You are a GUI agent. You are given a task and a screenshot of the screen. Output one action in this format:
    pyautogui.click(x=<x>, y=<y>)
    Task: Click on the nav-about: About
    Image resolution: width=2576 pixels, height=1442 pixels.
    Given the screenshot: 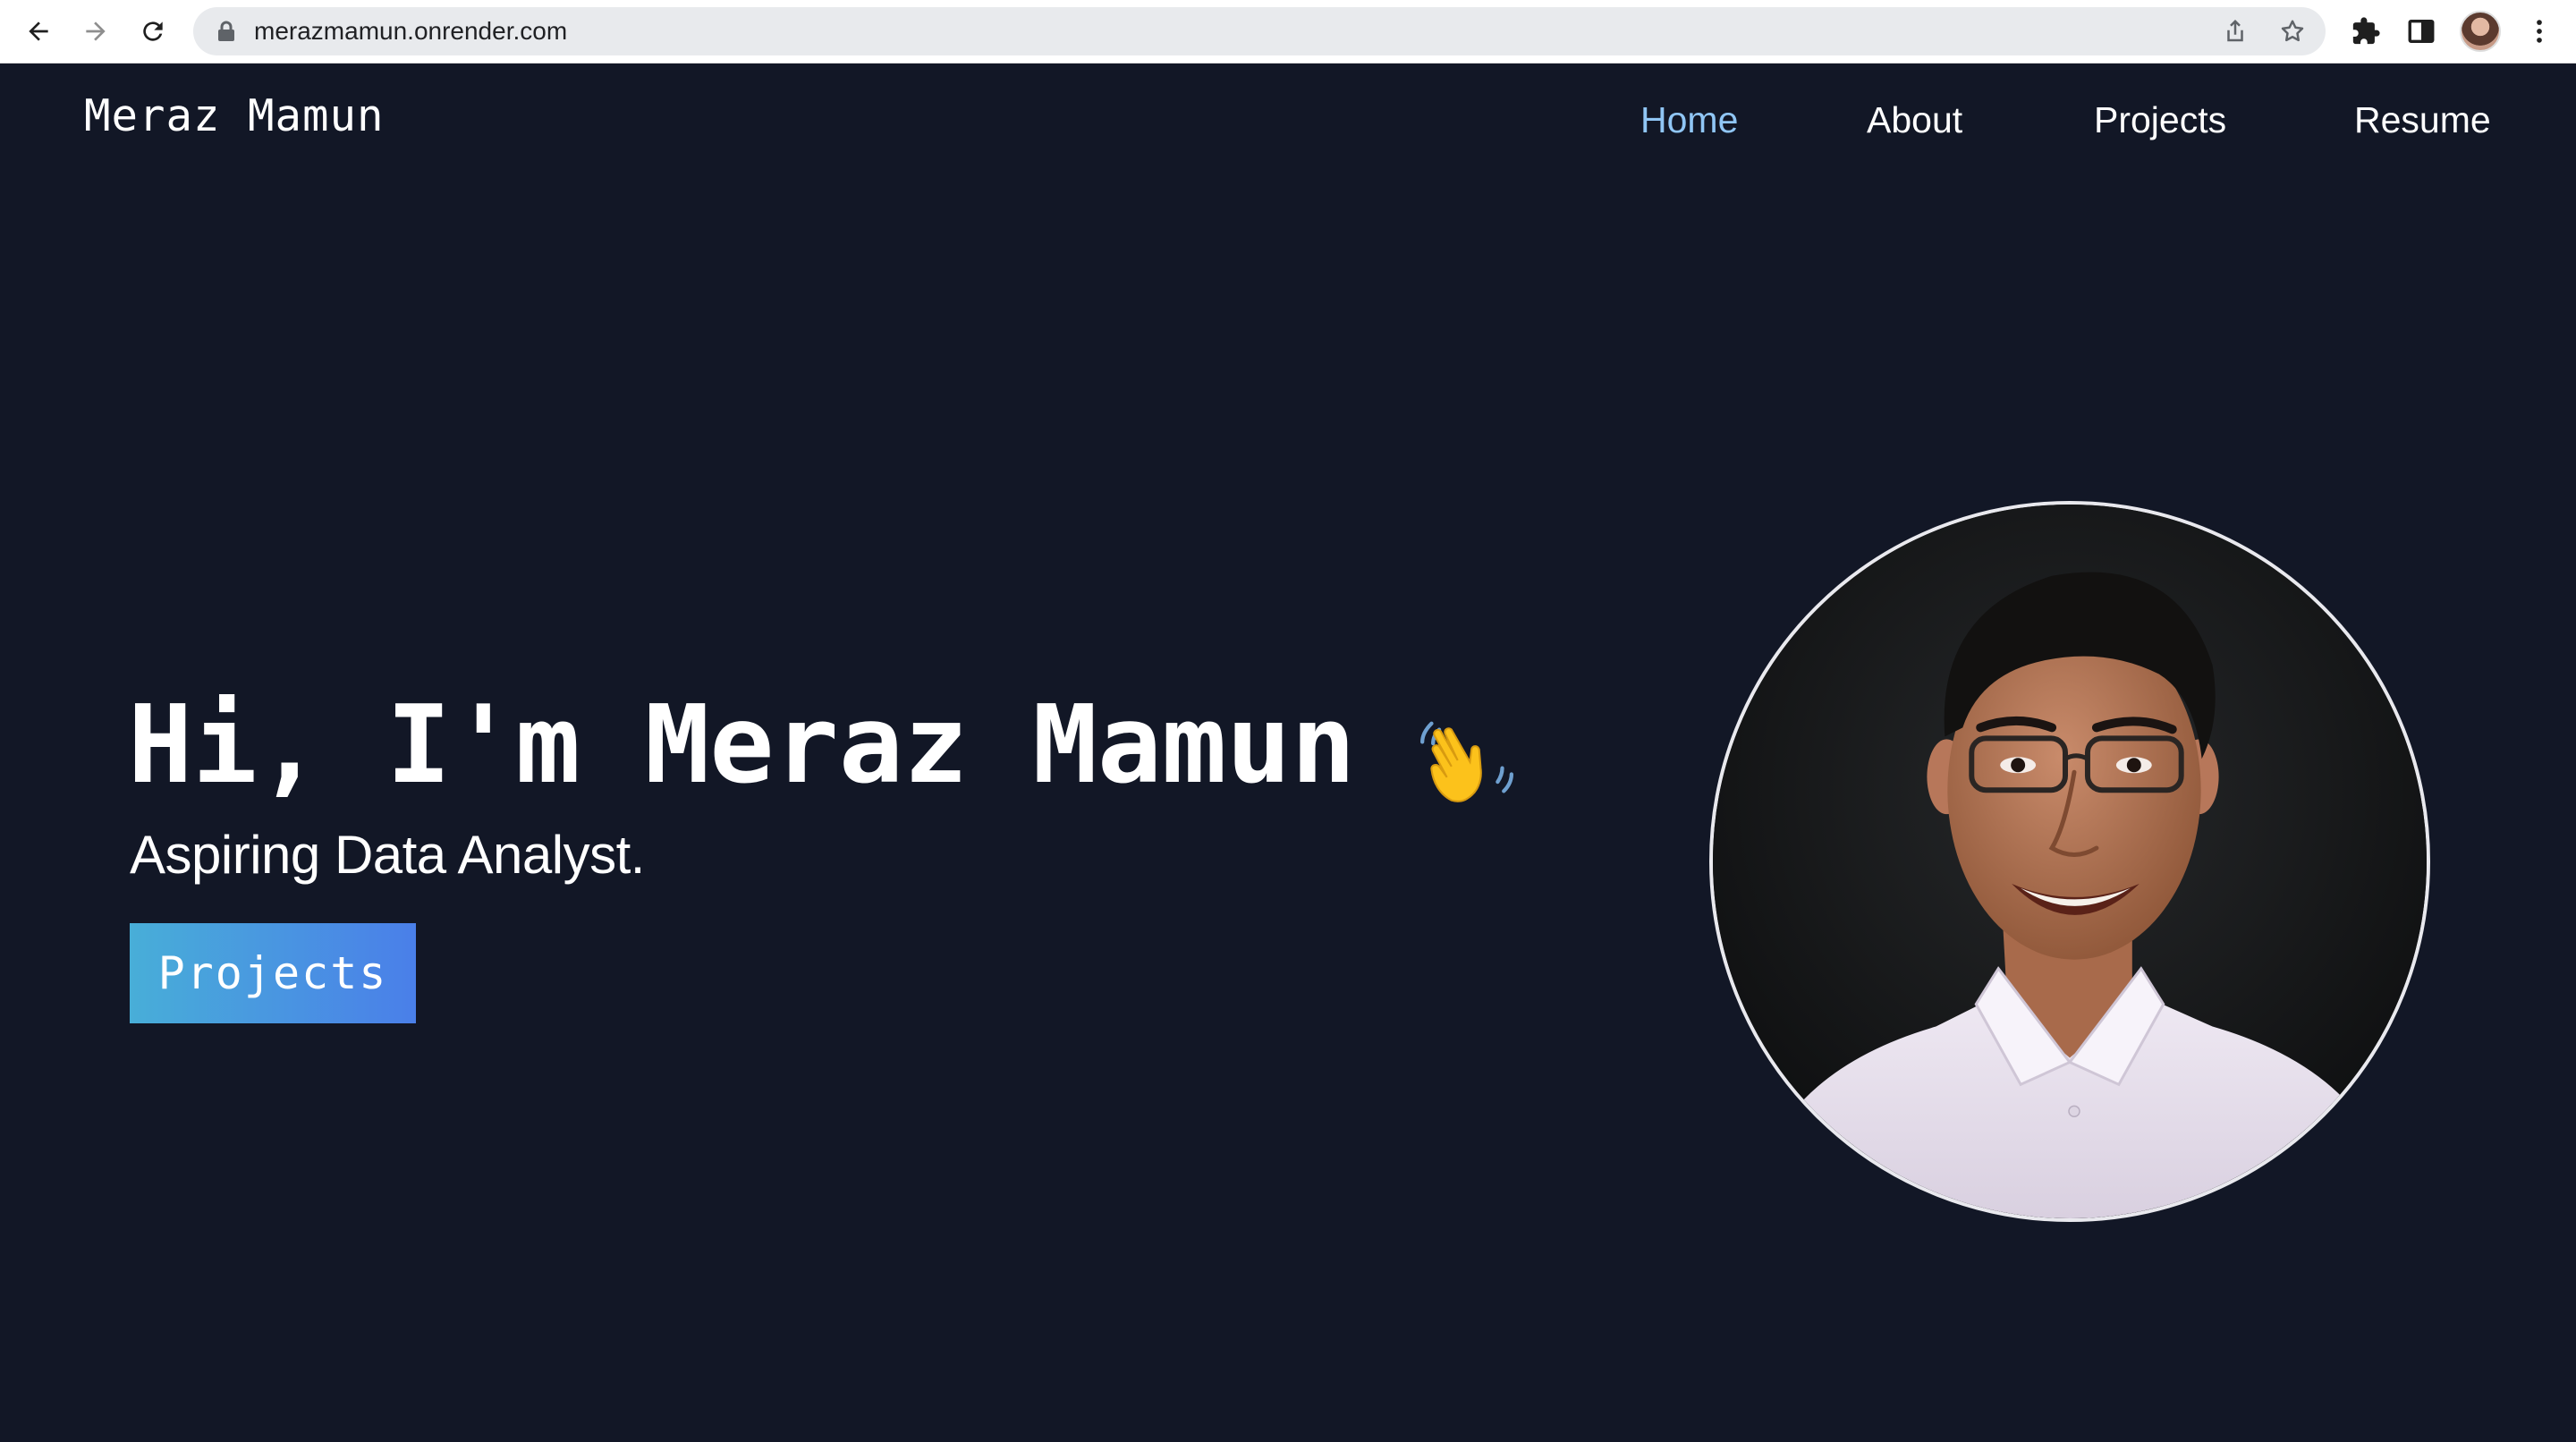 What is the action you would take?
    pyautogui.click(x=1914, y=120)
    